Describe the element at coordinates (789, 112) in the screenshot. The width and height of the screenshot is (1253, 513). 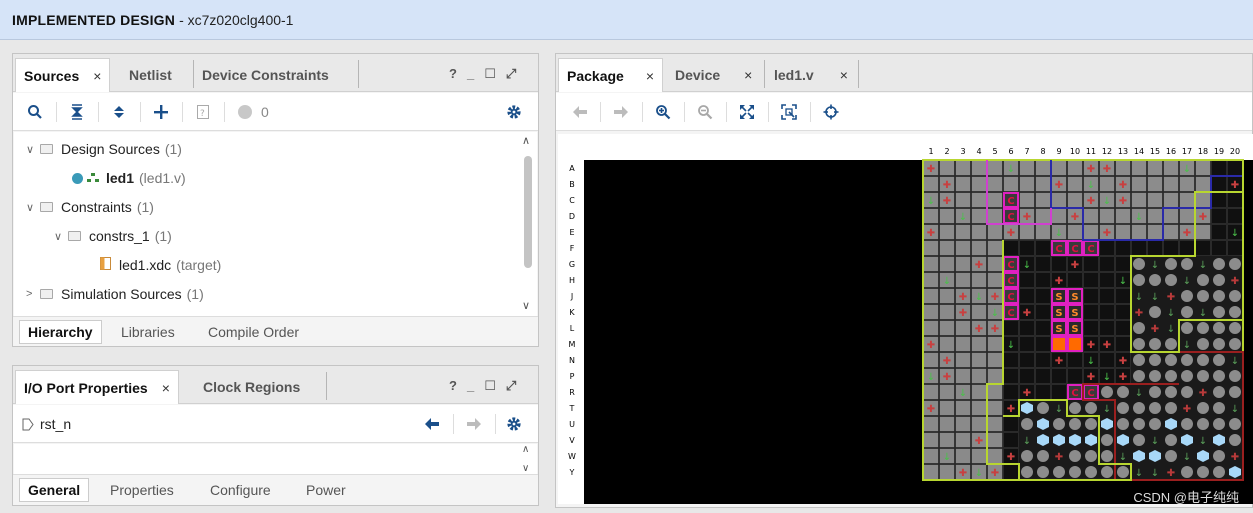
I see `zoom-selection-icon` at that location.